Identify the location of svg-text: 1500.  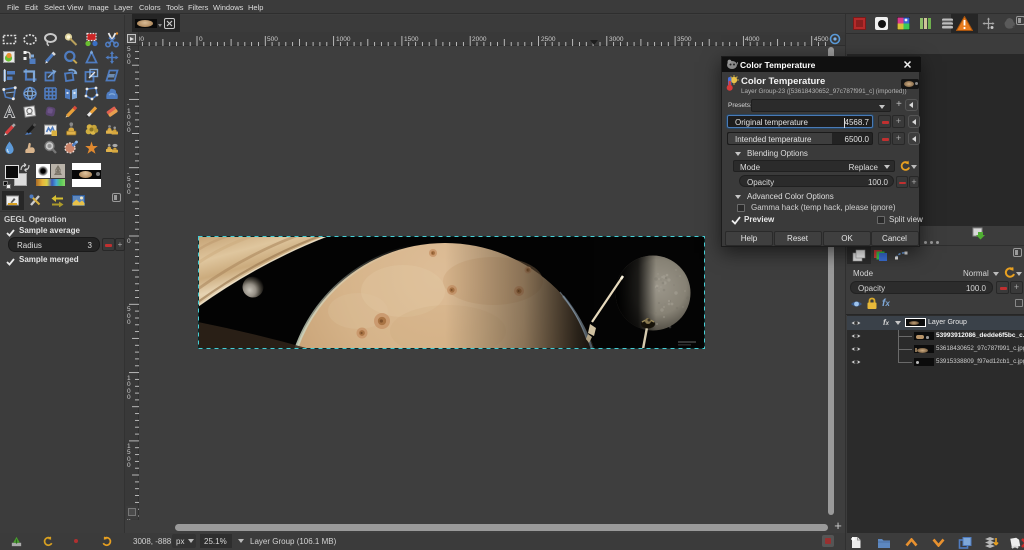
(411, 39).